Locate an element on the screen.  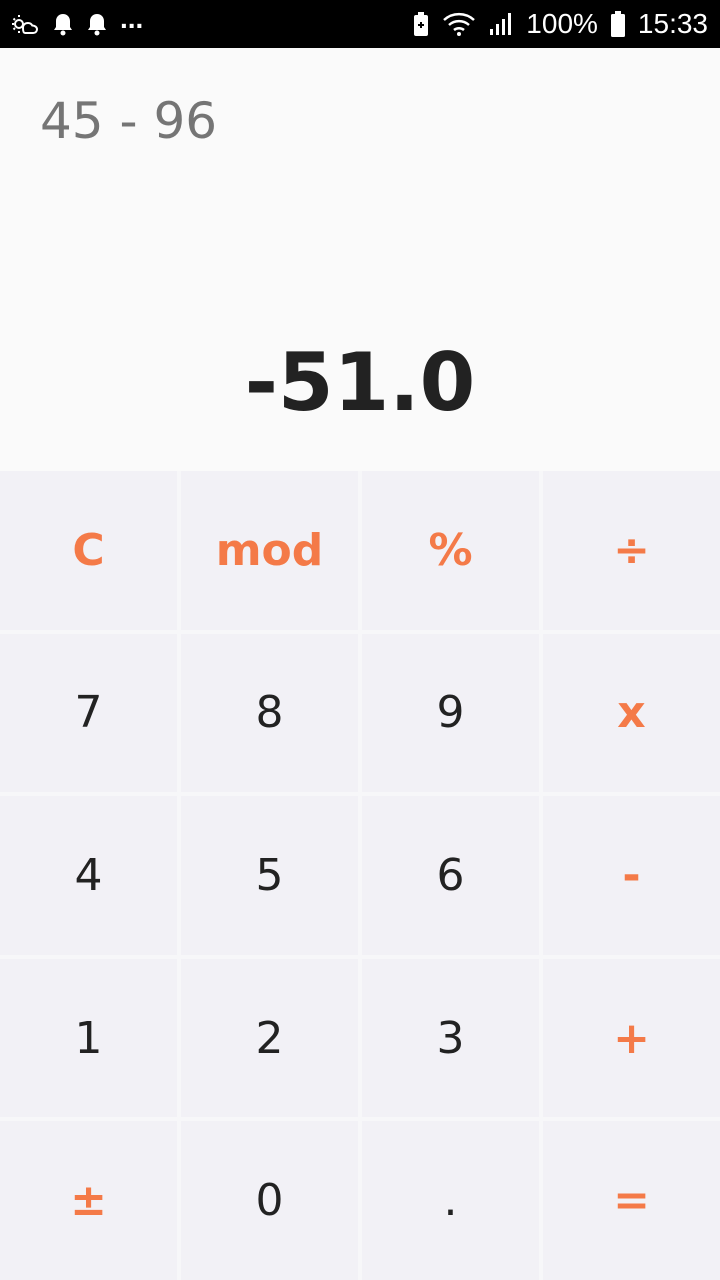
battery-icon is located at coordinates (618, 24).